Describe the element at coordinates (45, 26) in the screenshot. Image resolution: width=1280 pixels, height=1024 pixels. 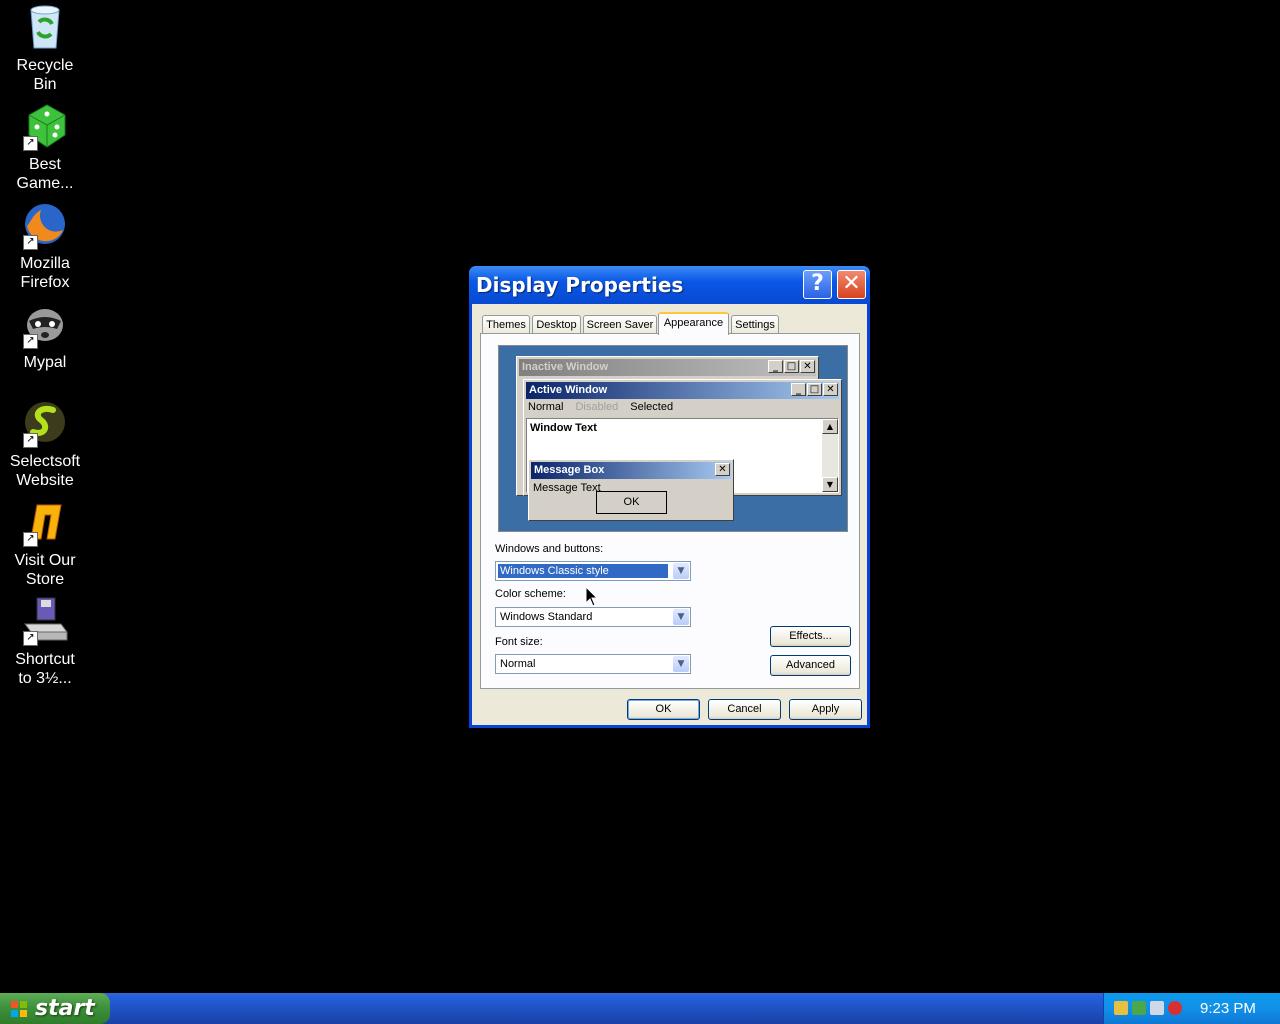
I see `recycle-bin-icon` at that location.